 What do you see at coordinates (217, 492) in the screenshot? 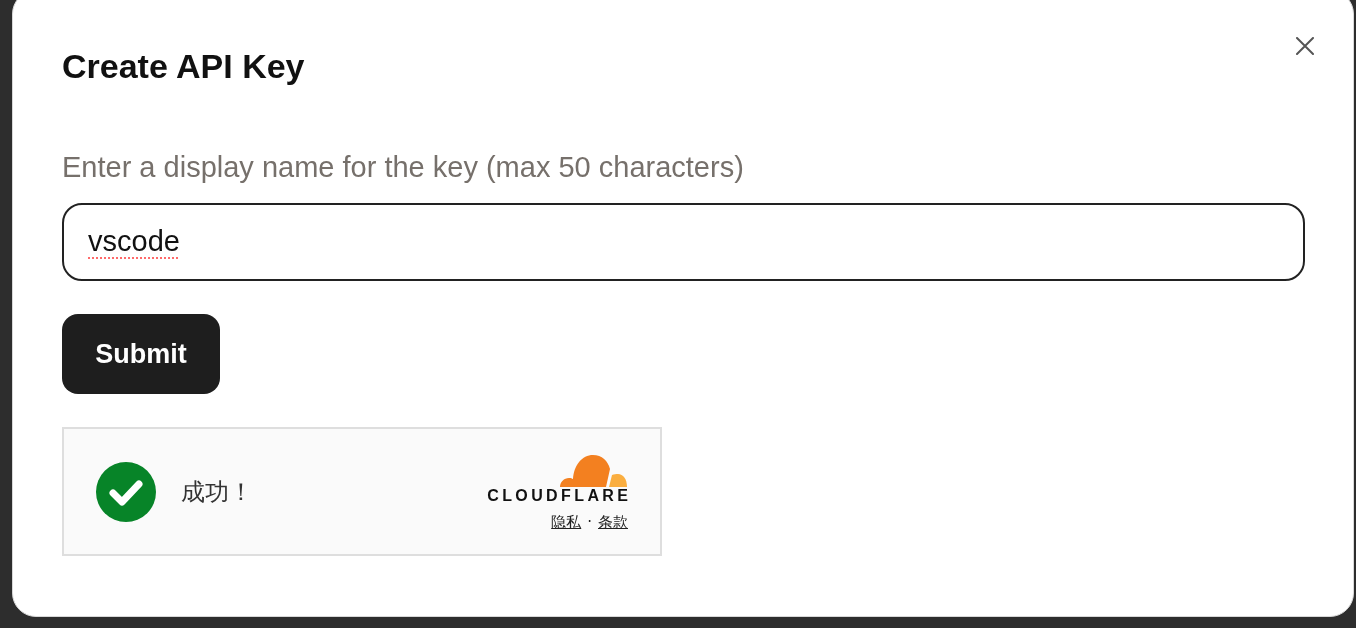
I see `status-text: 成功！` at bounding box center [217, 492].